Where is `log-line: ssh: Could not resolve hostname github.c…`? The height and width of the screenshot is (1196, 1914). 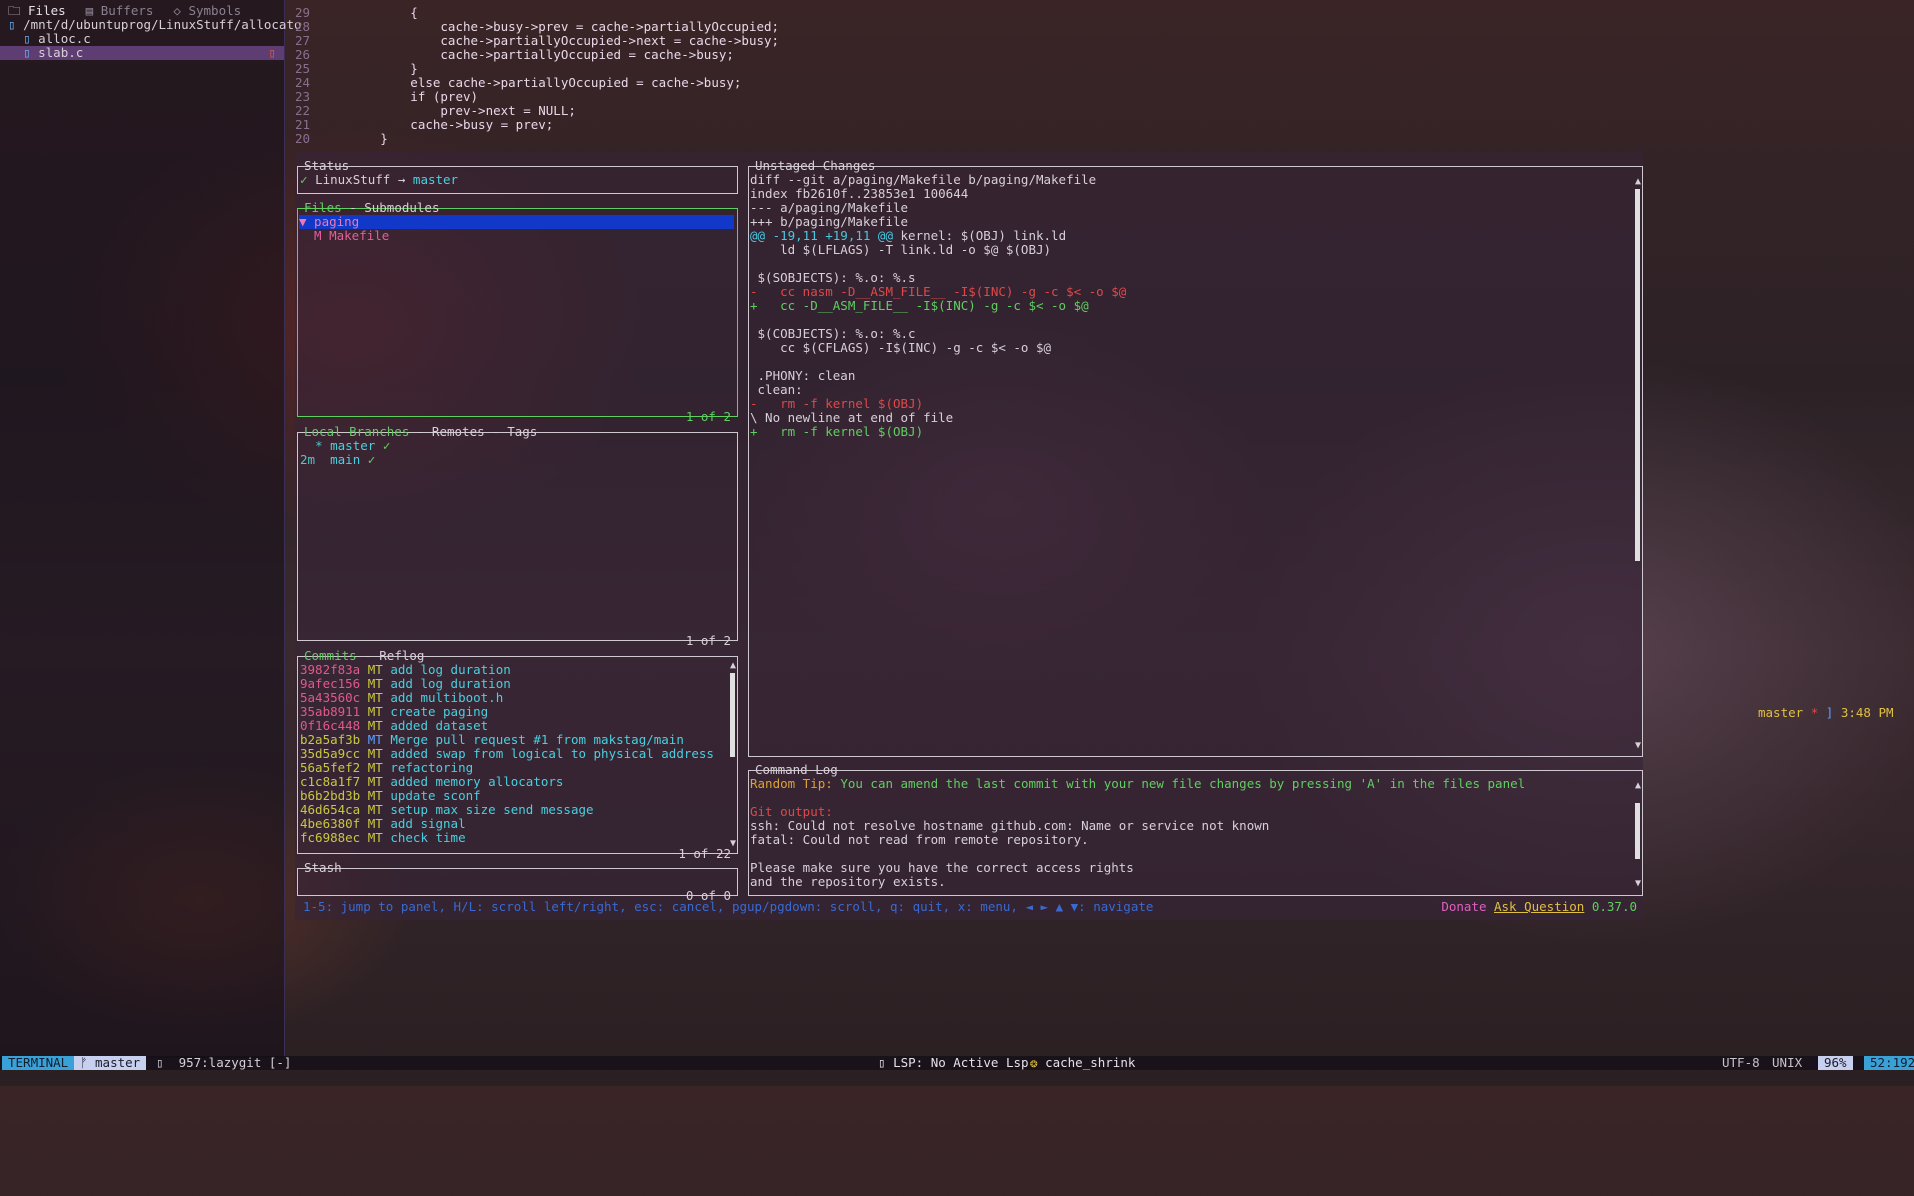
log-line: ssh: Could not resolve hostname github.c… is located at coordinates (1010, 825).